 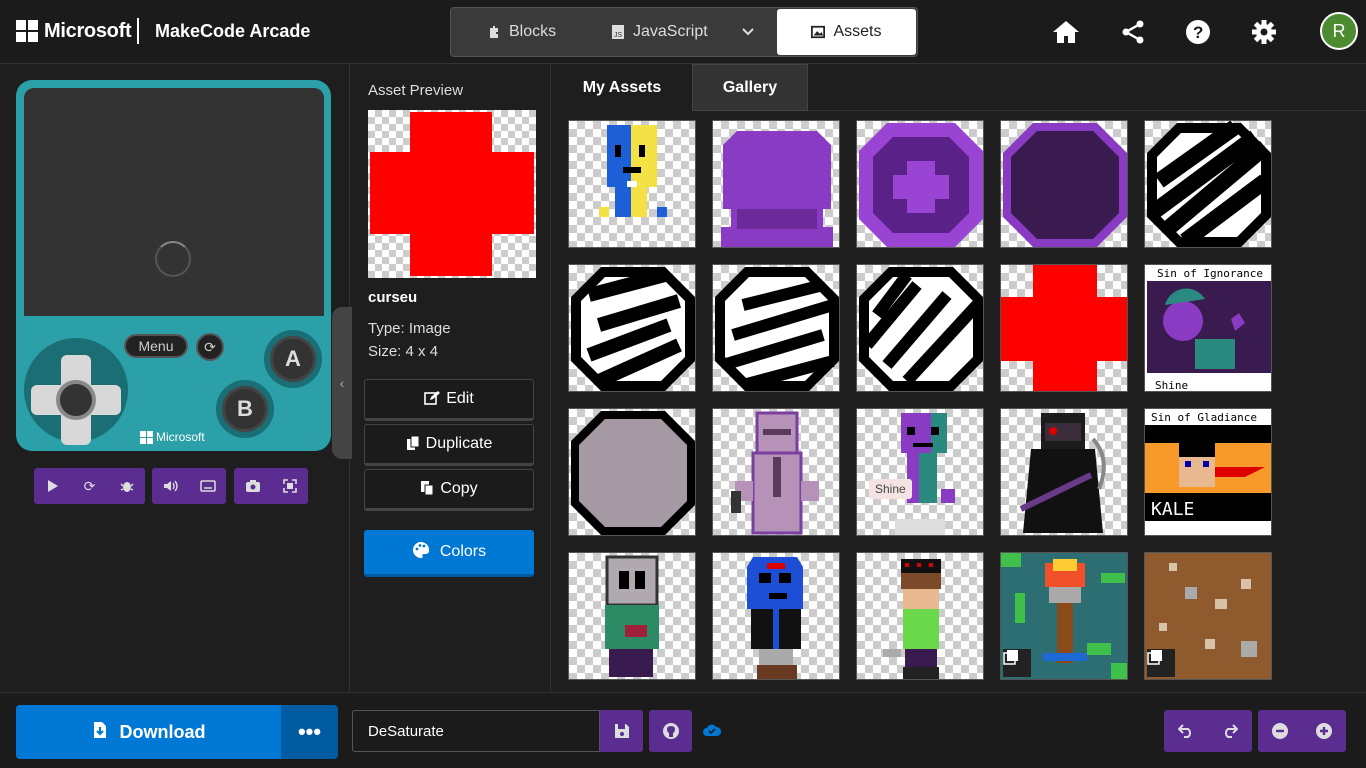 I want to click on asset-tile-purple-dome, so click(x=776, y=184).